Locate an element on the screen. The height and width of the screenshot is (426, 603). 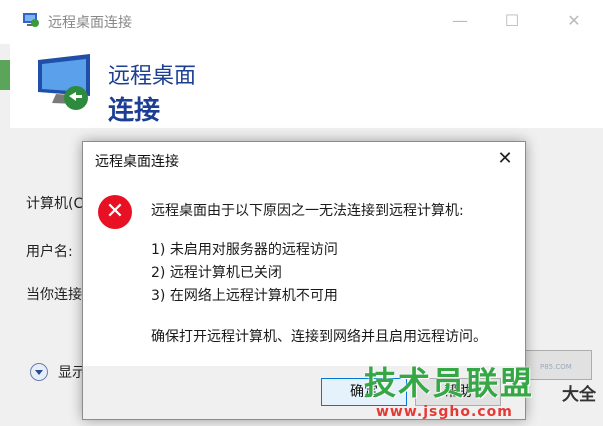
username-label: 用户名: is located at coordinates (49, 252).